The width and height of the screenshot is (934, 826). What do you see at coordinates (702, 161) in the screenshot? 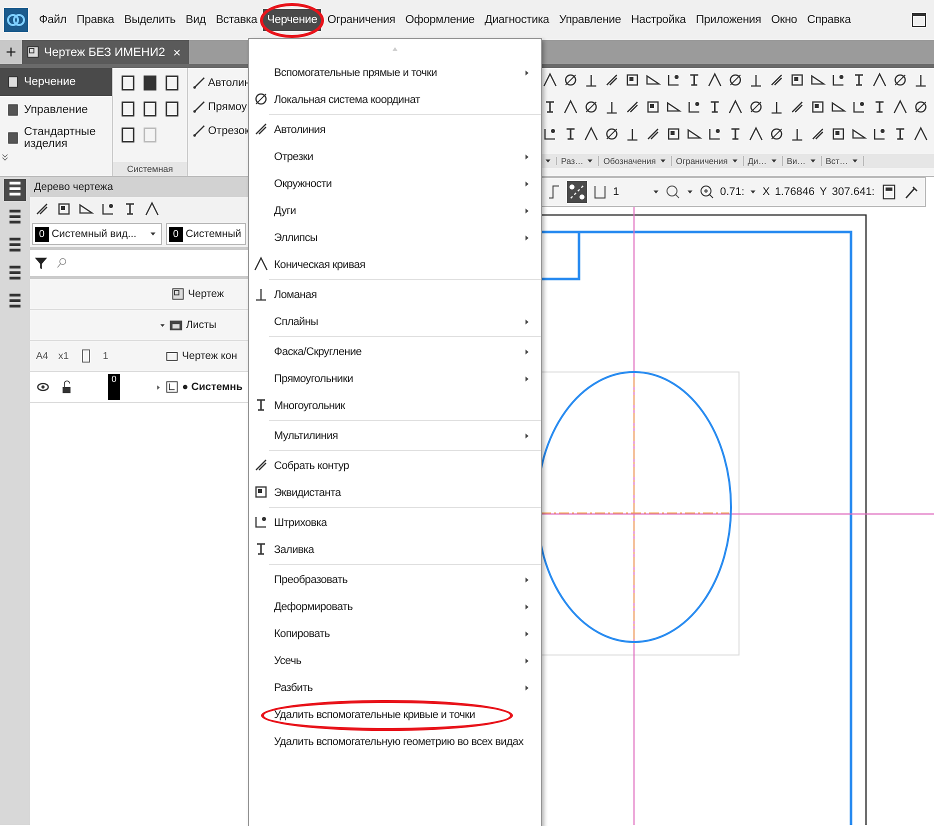
I see `toolbar-group-label: Ограничения` at bounding box center [702, 161].